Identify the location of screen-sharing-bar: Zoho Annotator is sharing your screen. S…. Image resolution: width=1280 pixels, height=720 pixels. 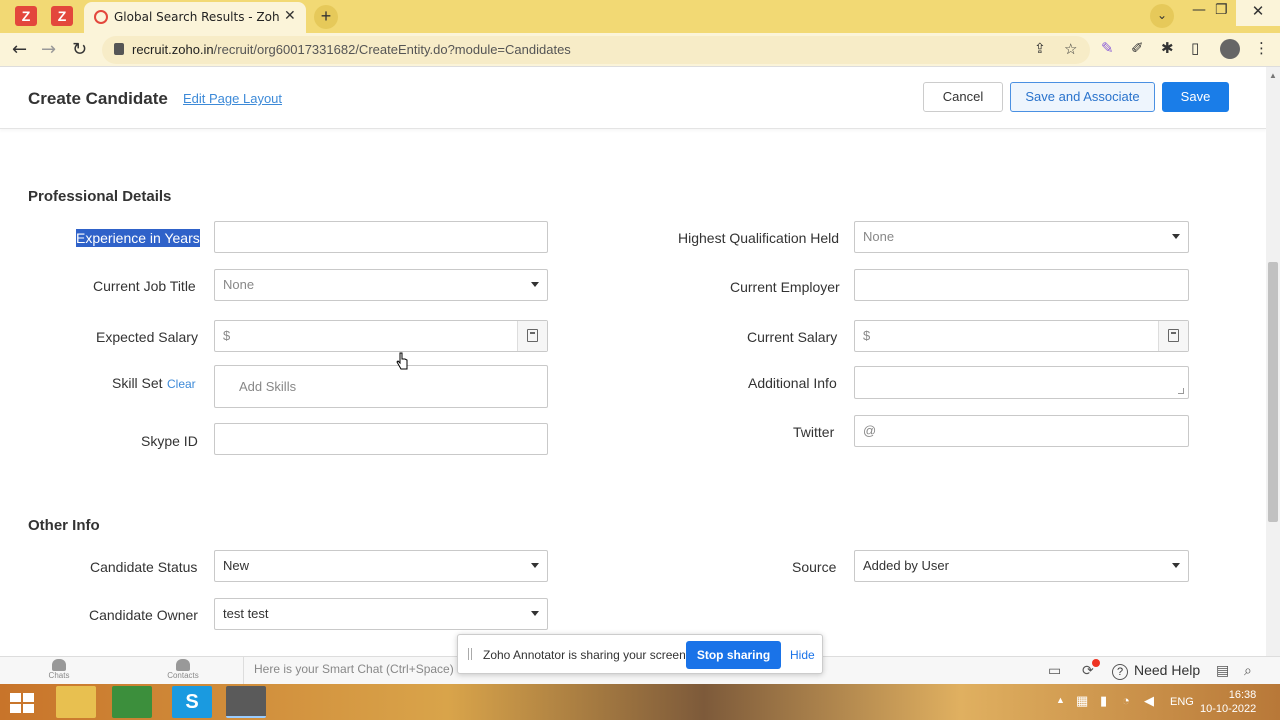
(640, 654).